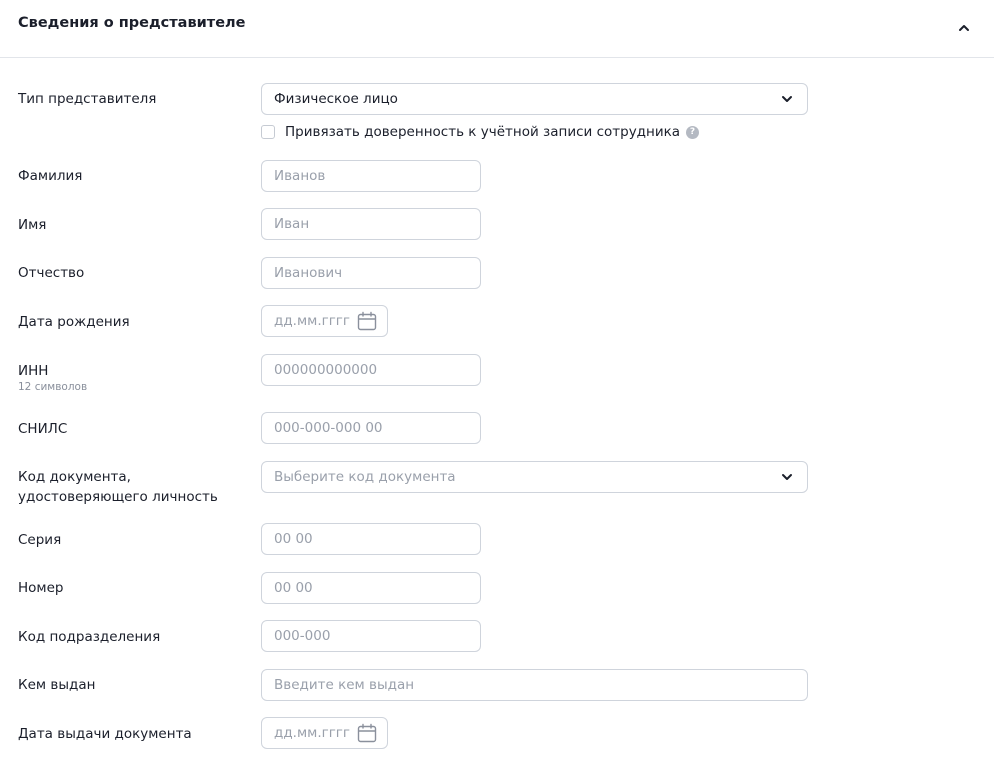 The height and width of the screenshot is (772, 994). I want to click on last-name-label: Фамилия, so click(50, 176).